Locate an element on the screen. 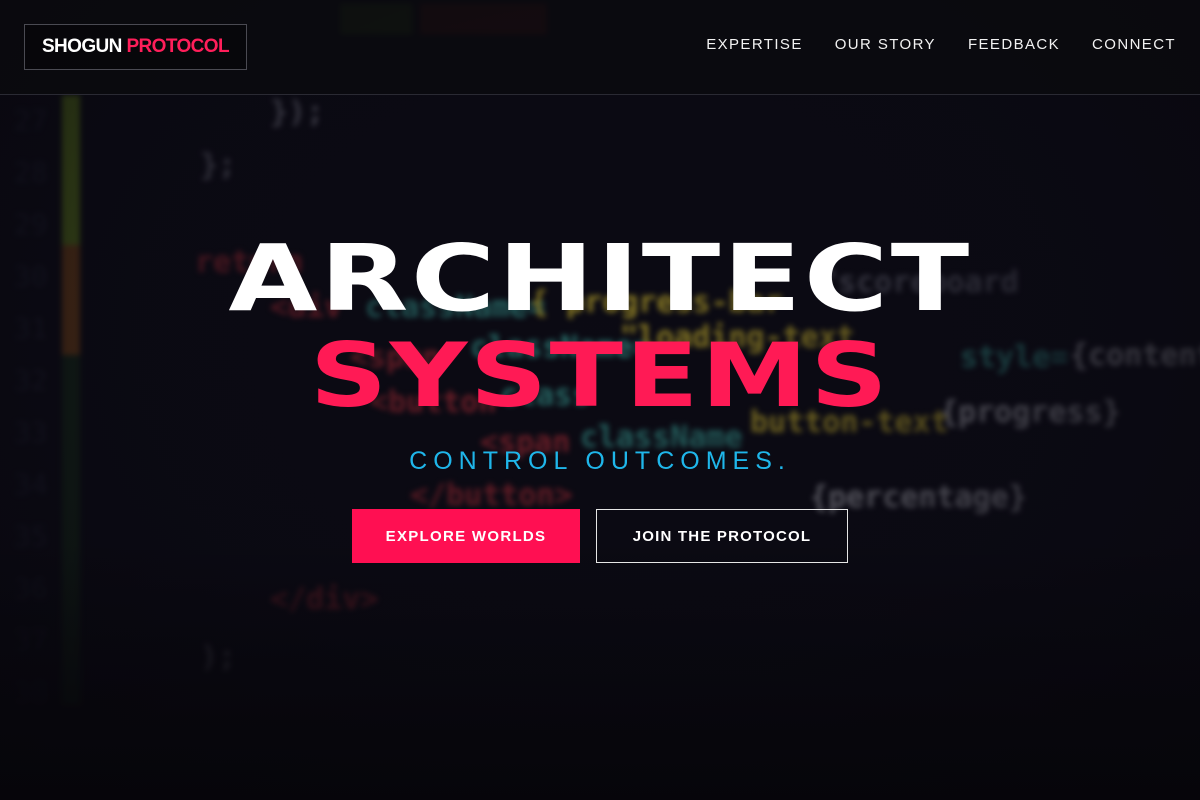 This screenshot has width=1200, height=800. logo-text-shogun: SHOGUN is located at coordinates (81, 46).